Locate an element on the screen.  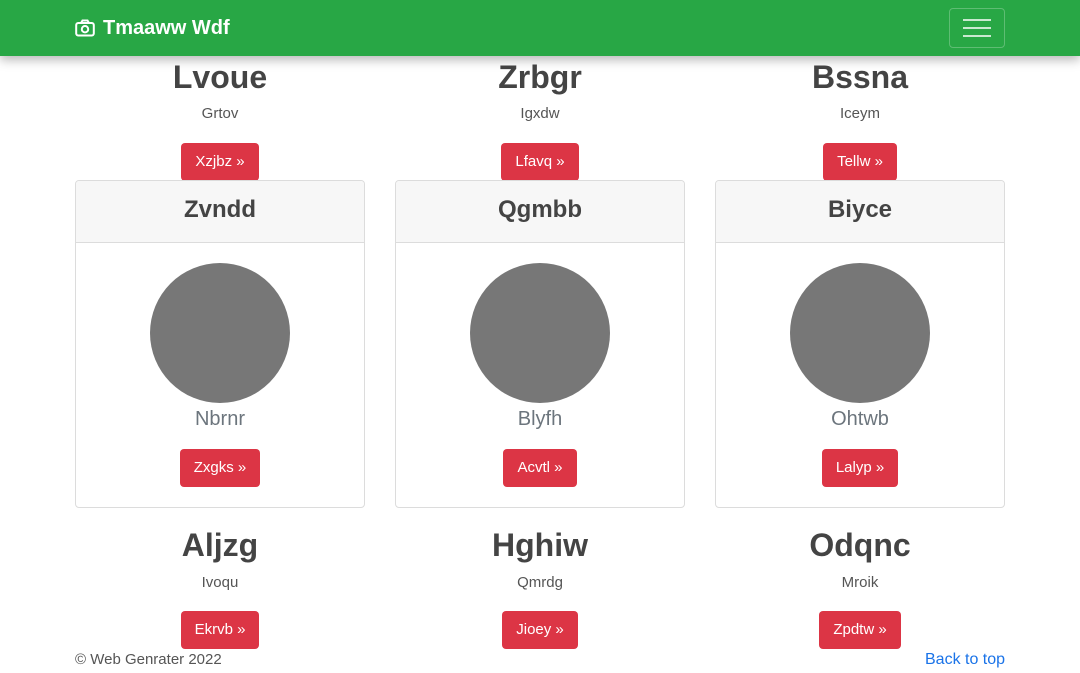
feature-item: Lvoue Grtov Xzjbz » is located at coordinates (220, 119).